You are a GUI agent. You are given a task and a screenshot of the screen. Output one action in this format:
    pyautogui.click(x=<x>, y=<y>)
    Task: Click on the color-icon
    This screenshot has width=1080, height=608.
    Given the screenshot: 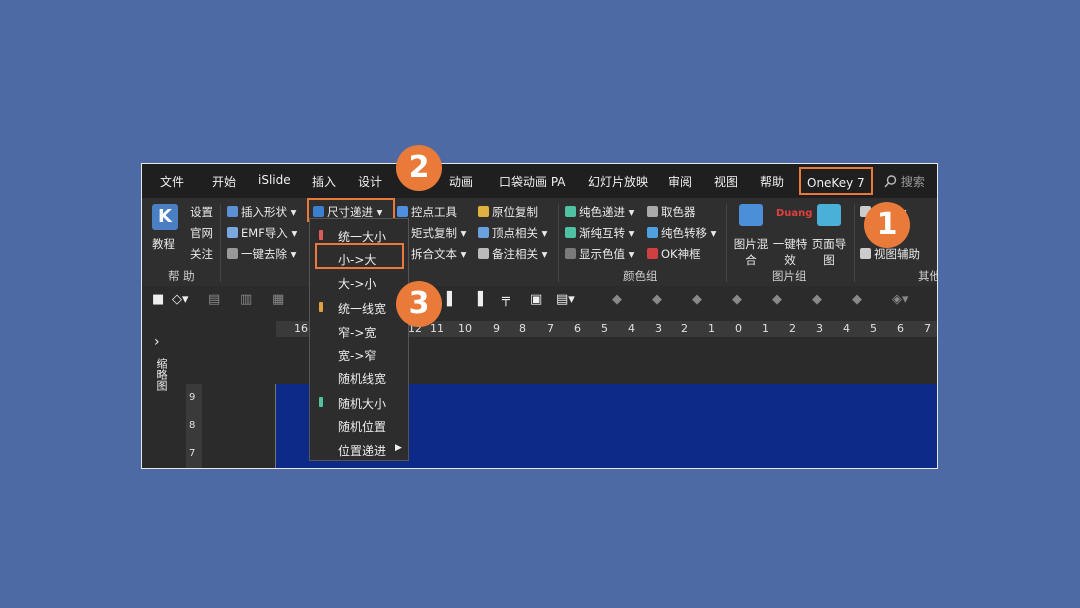 What is the action you would take?
    pyautogui.click(x=570, y=211)
    